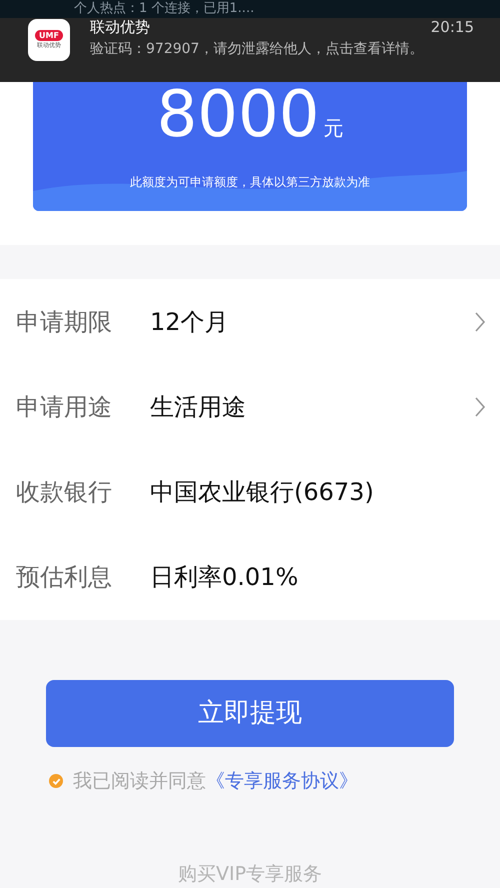 This screenshot has height=888, width=500. I want to click on field-label: 申请用途, so click(64, 407).